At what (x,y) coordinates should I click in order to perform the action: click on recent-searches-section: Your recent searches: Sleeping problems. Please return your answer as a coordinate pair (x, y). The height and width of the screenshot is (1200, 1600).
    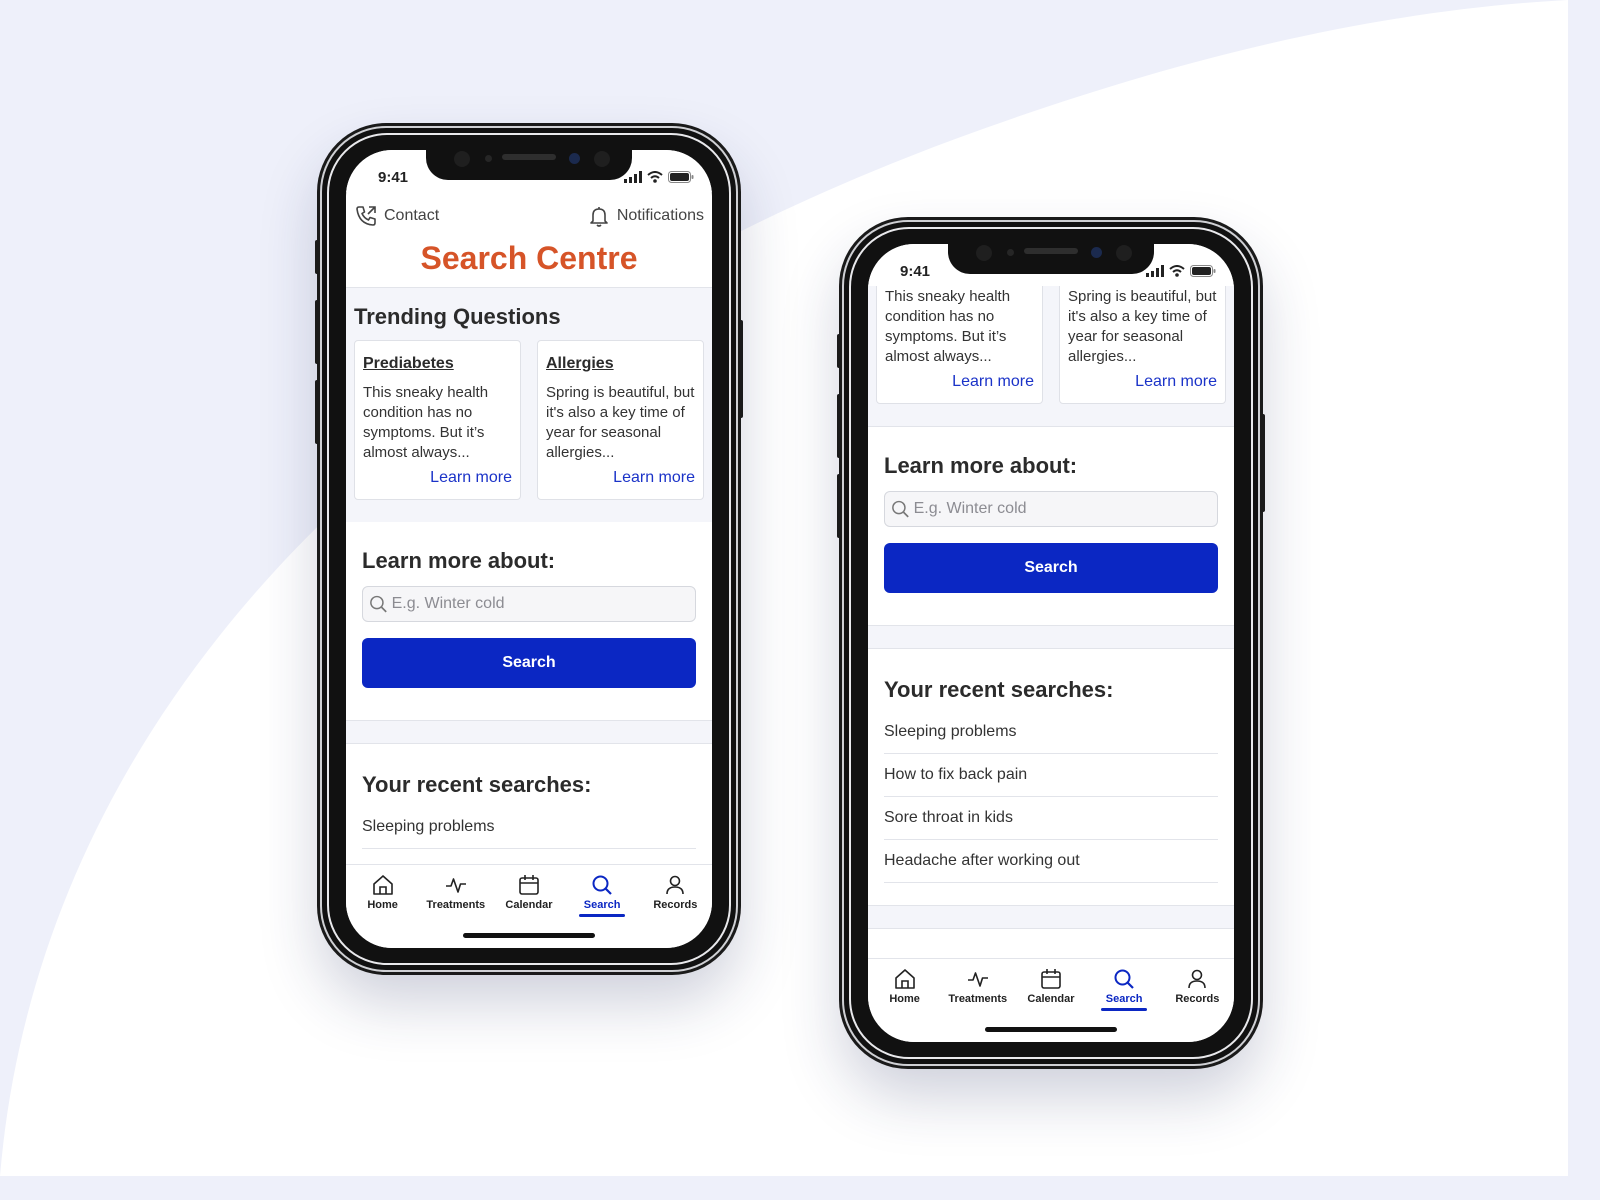
    Looking at the image, I should click on (529, 796).